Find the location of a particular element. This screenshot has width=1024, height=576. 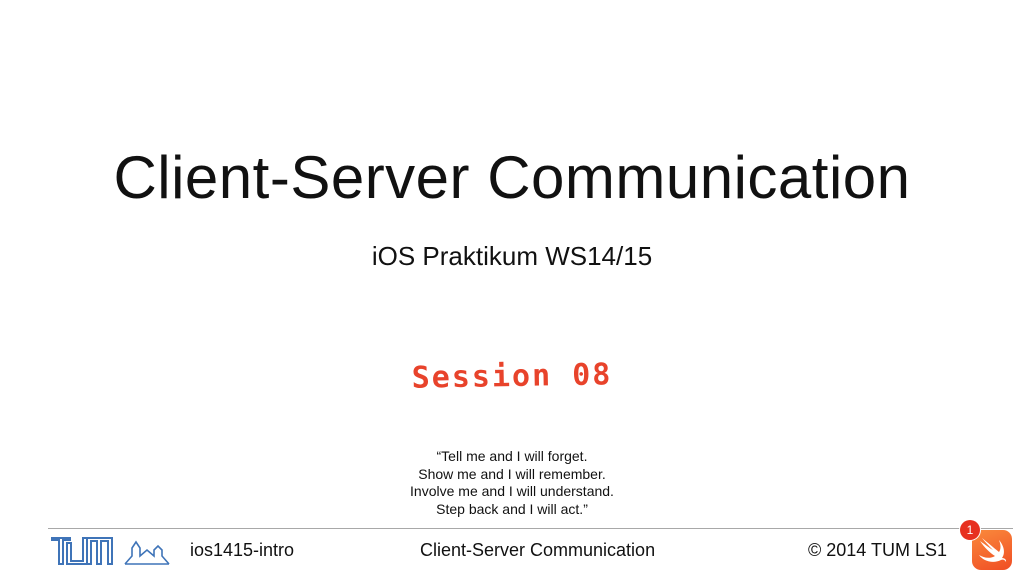

quote-line: Involve me and I will understand. is located at coordinates (512, 491).